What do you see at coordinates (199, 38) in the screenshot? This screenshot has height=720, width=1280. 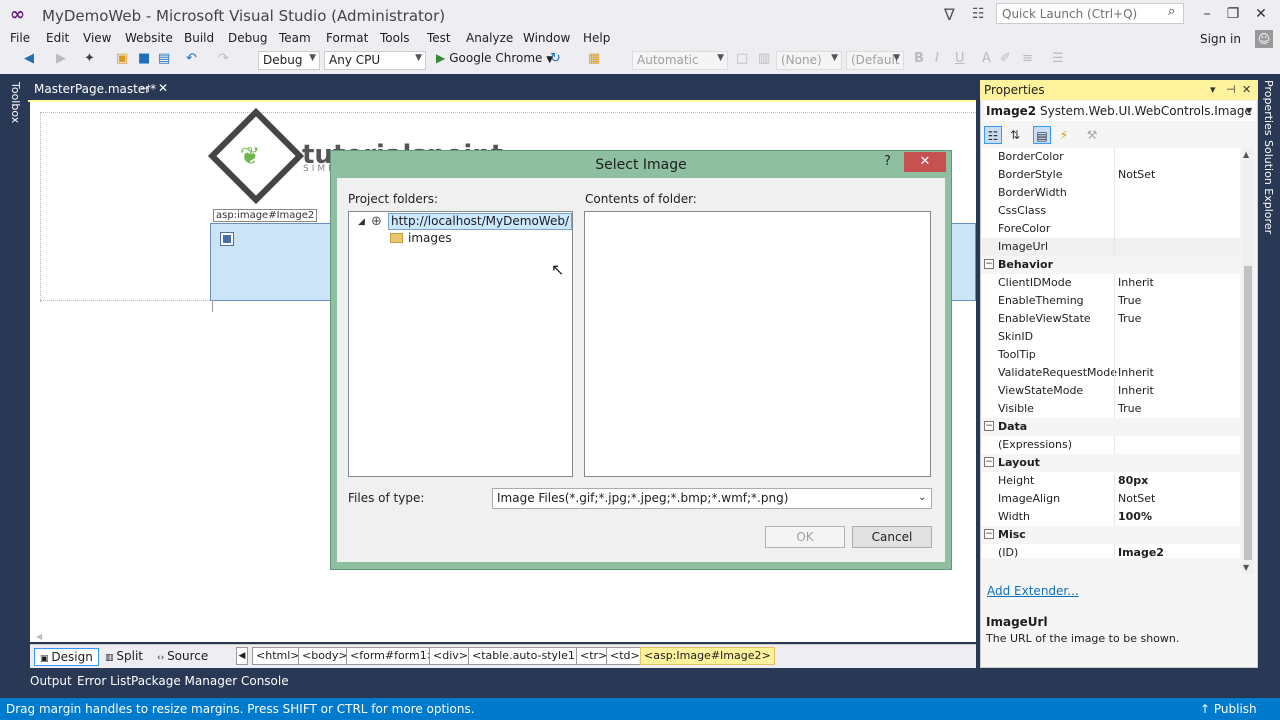 I see `menu-build: Build` at bounding box center [199, 38].